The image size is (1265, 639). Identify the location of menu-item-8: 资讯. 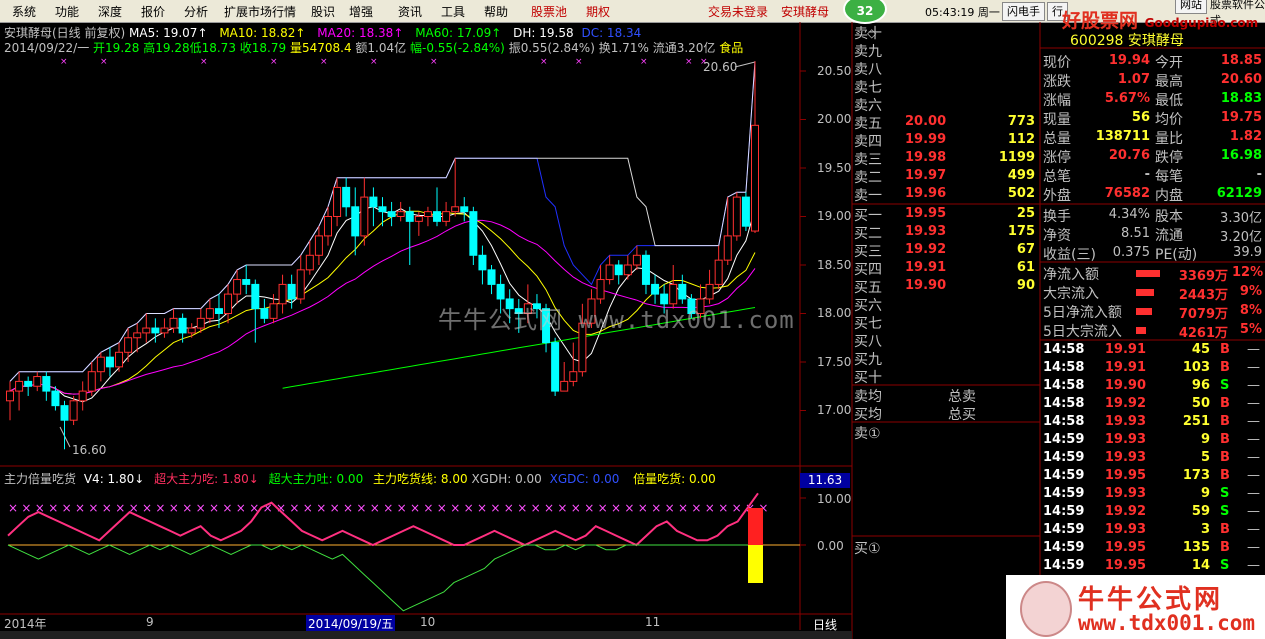
(410, 11).